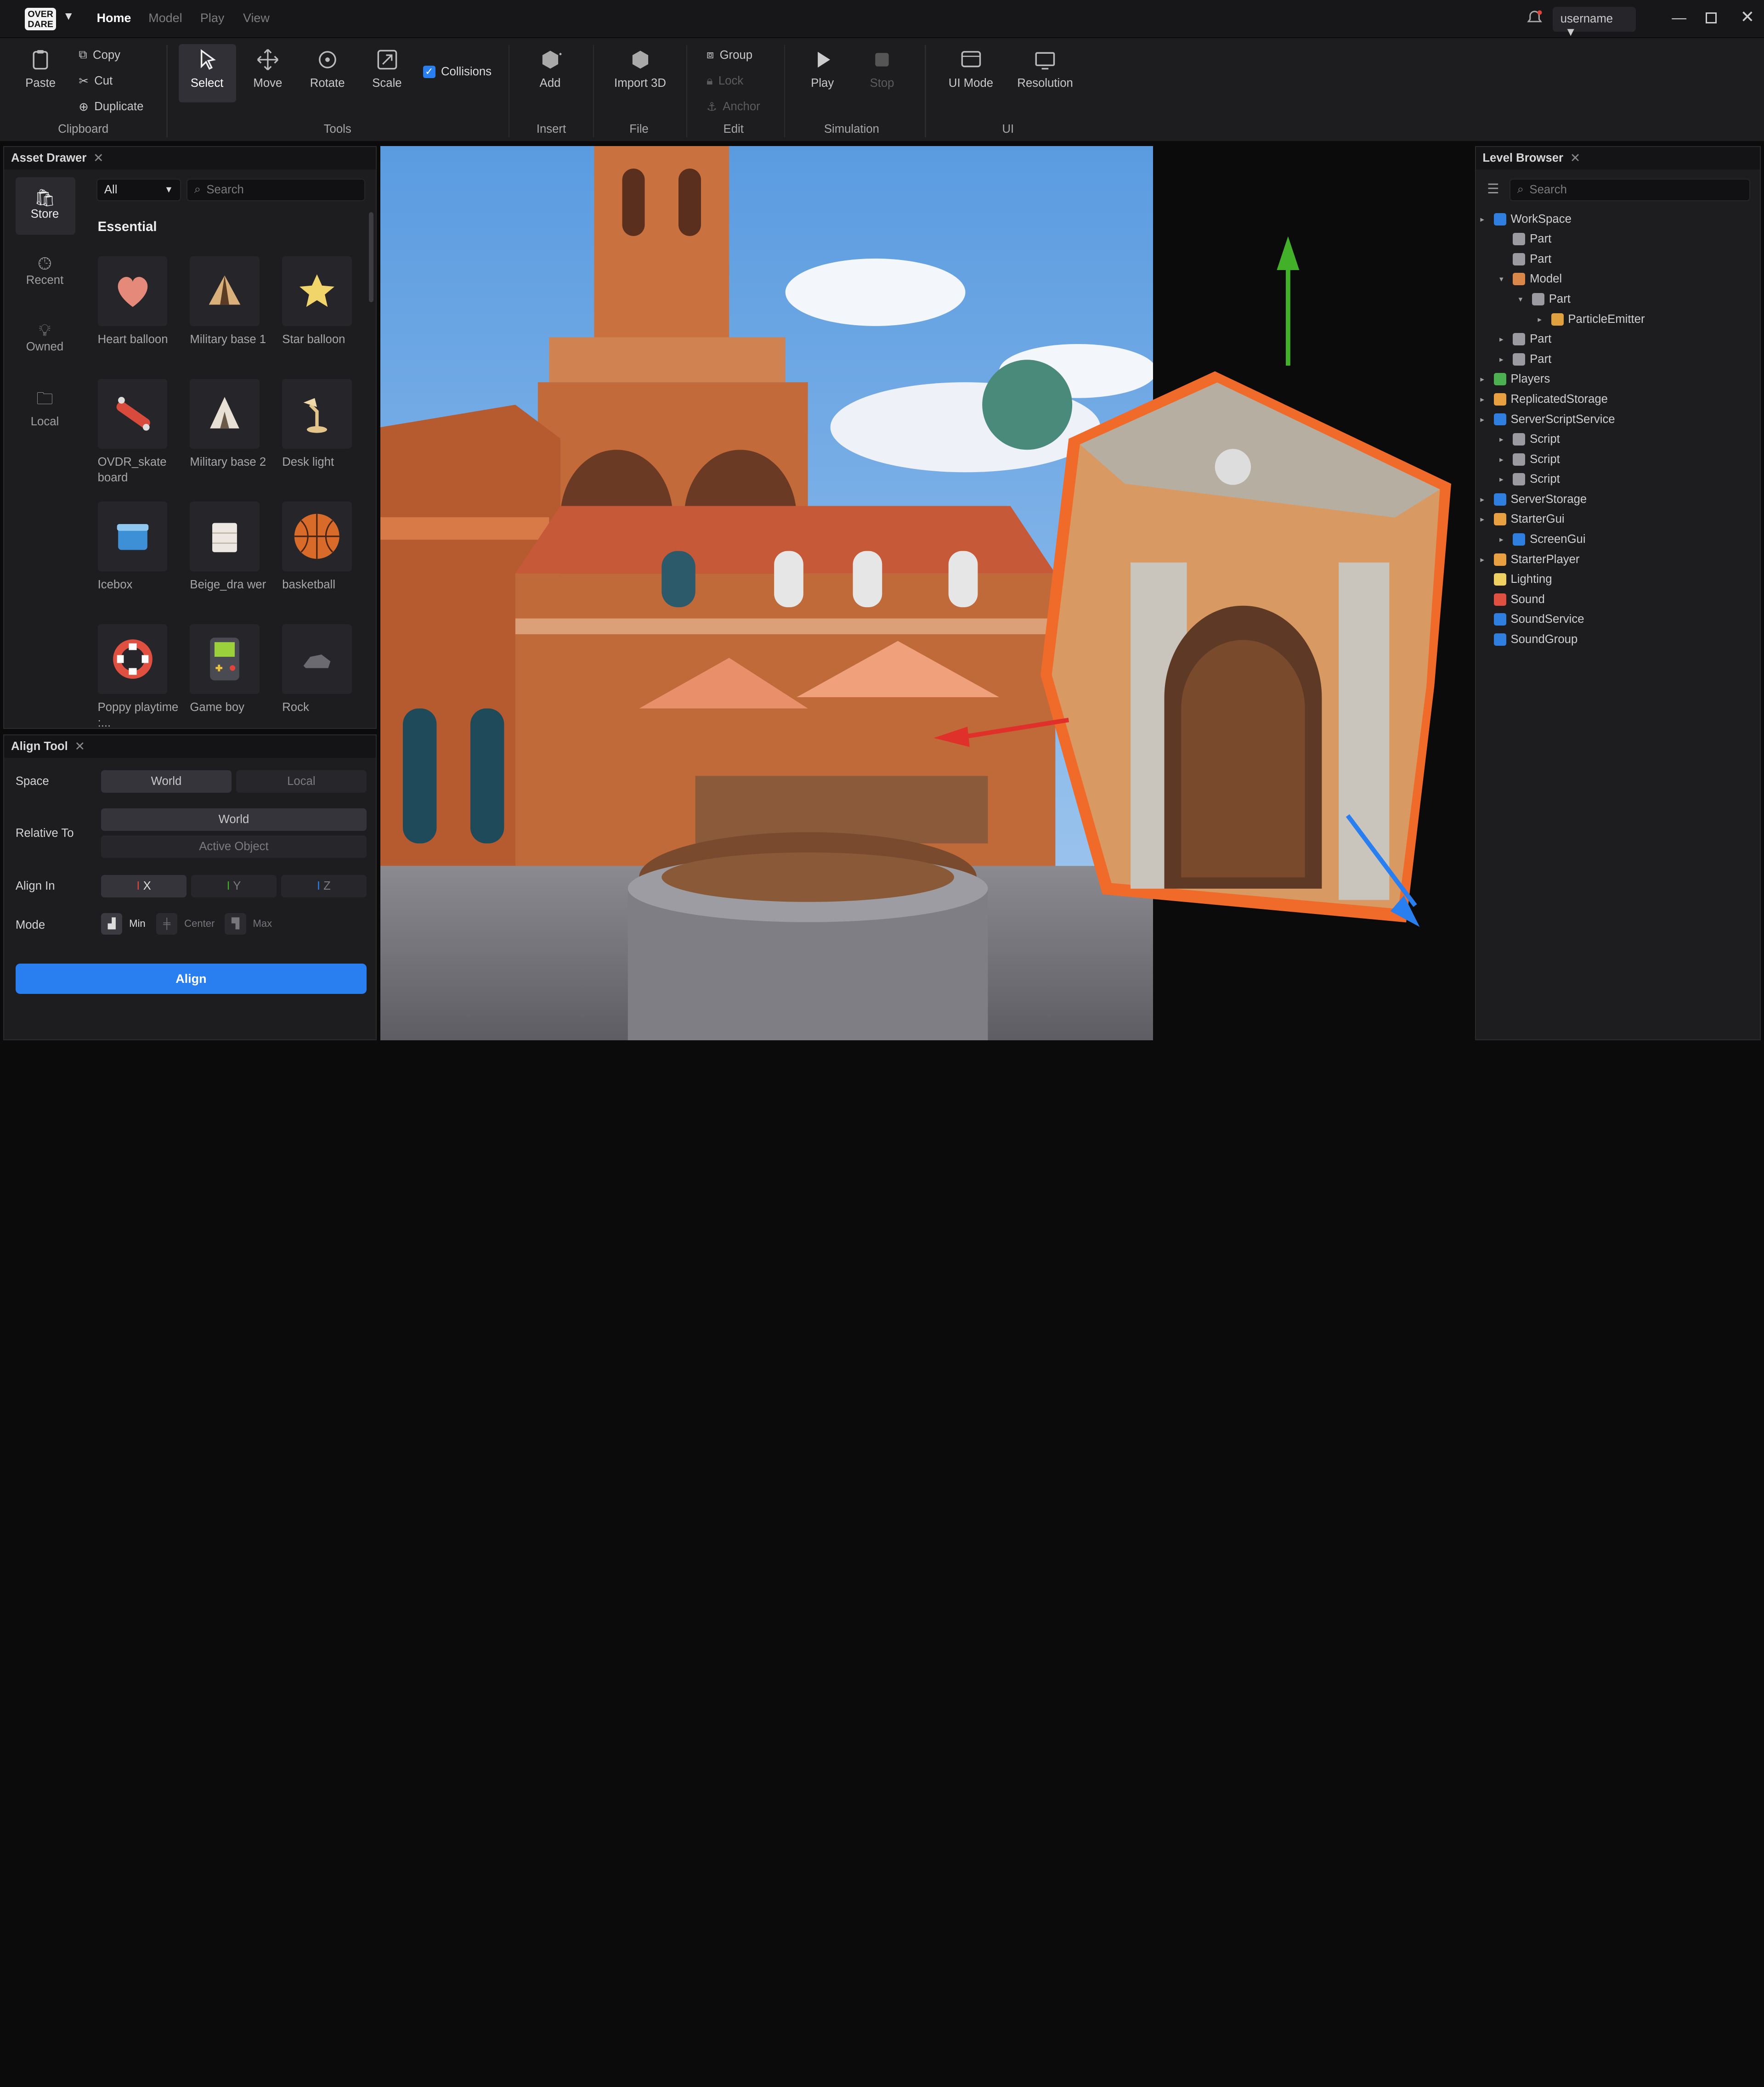 The width and height of the screenshot is (1764, 2087). I want to click on stop-button: Stop, so click(882, 64).